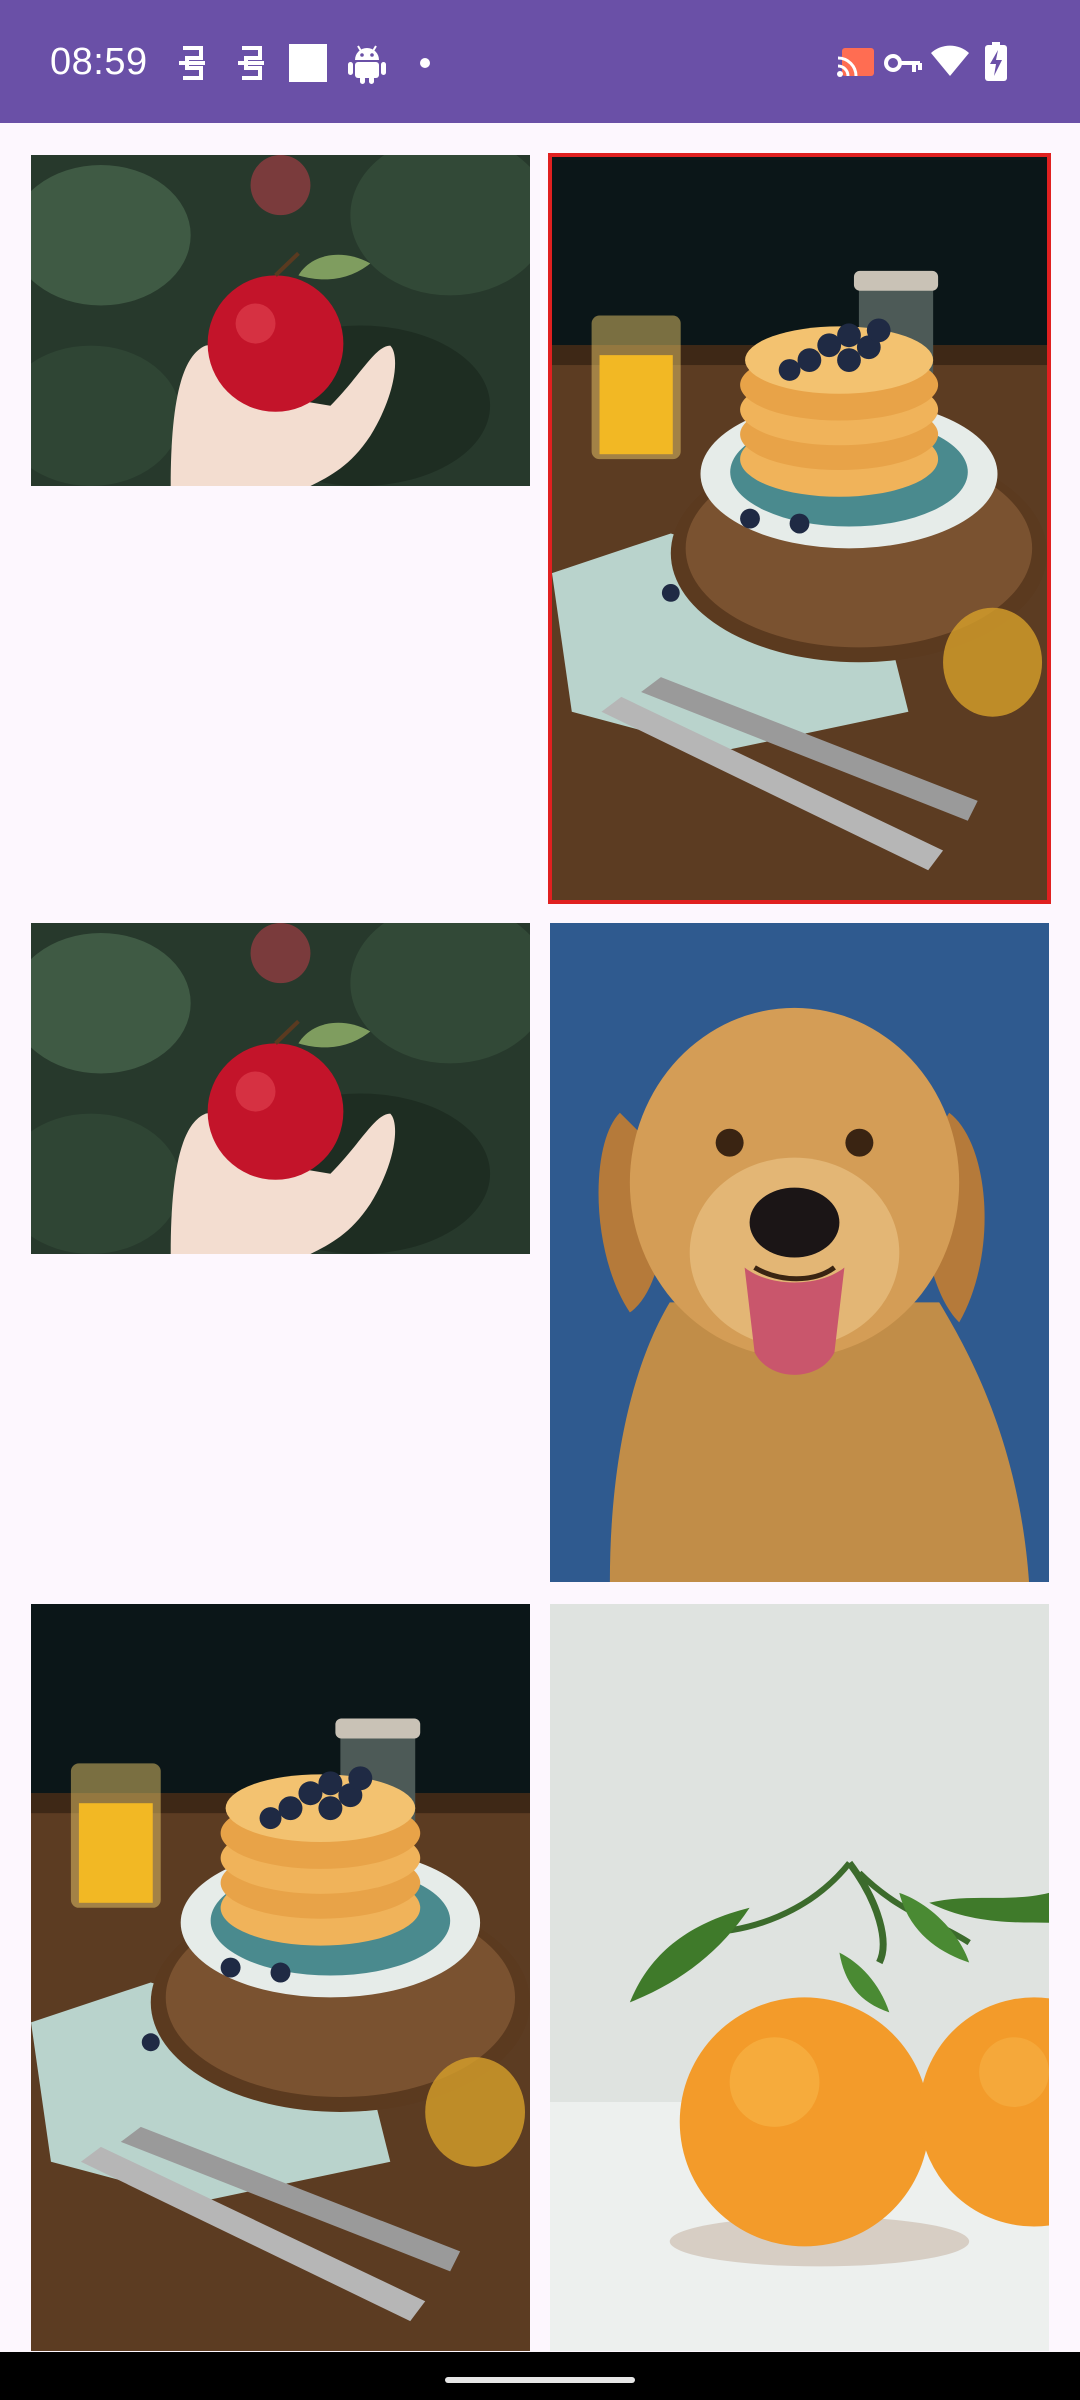  I want to click on oranges-photo-image, so click(799, 1977).